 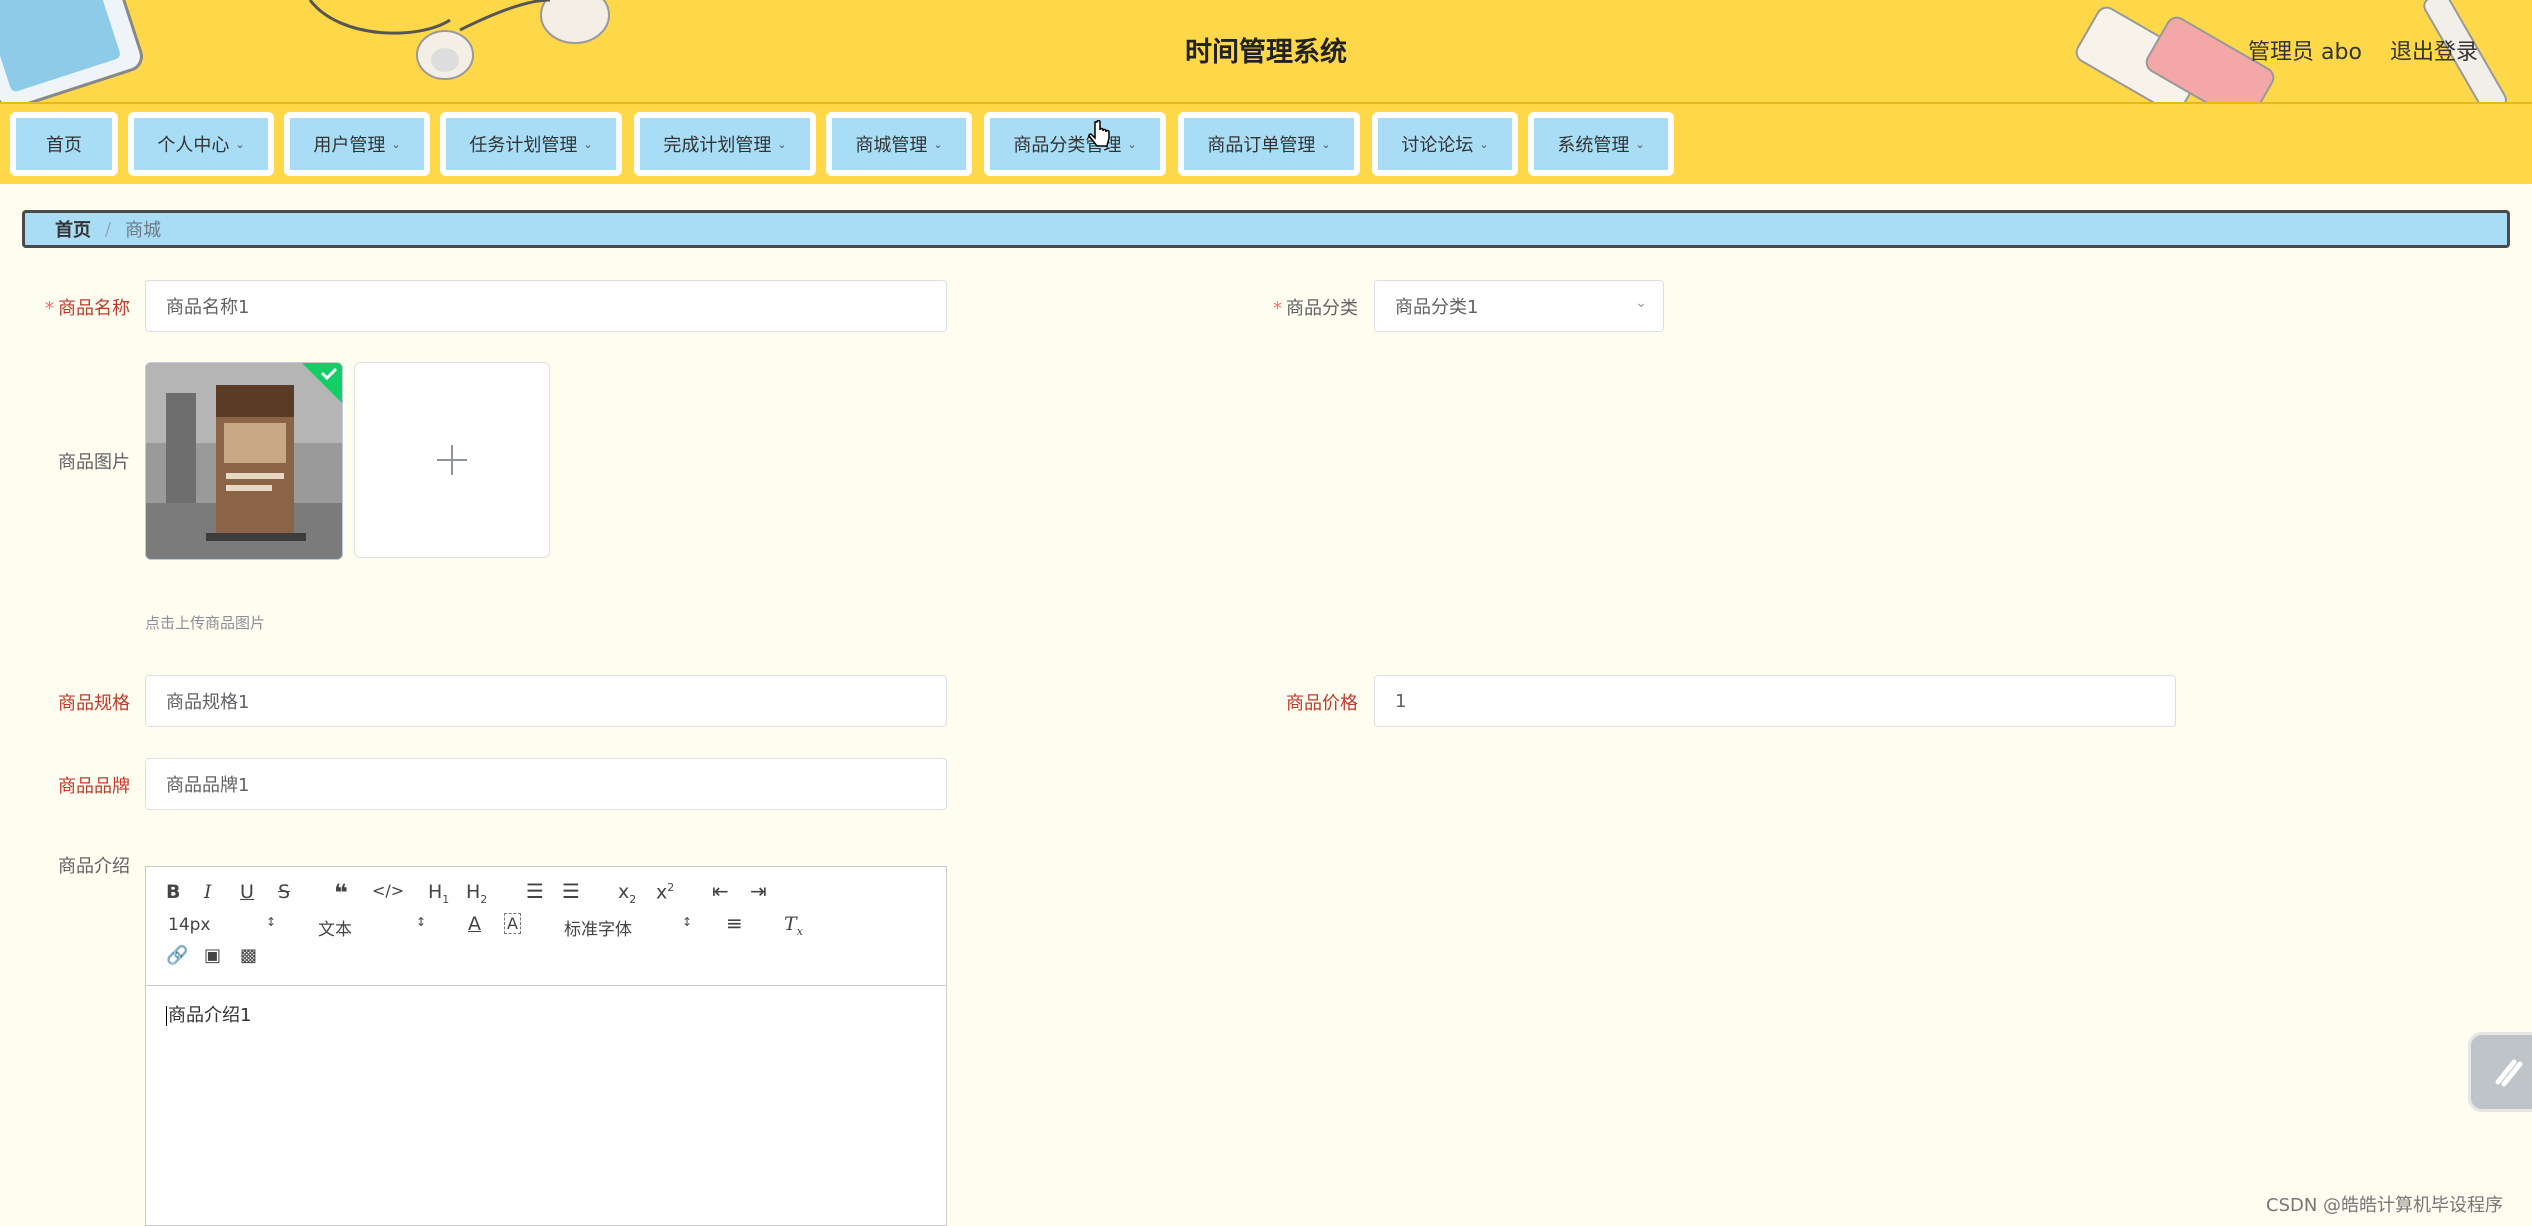 What do you see at coordinates (1266, 229) in the screenshot?
I see `breadcrumb: 首页 / 商城` at bounding box center [1266, 229].